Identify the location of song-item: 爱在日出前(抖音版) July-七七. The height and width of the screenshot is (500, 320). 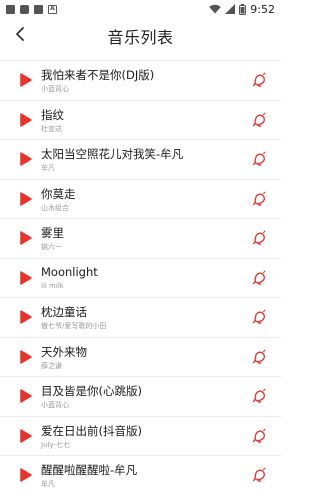
(140, 435).